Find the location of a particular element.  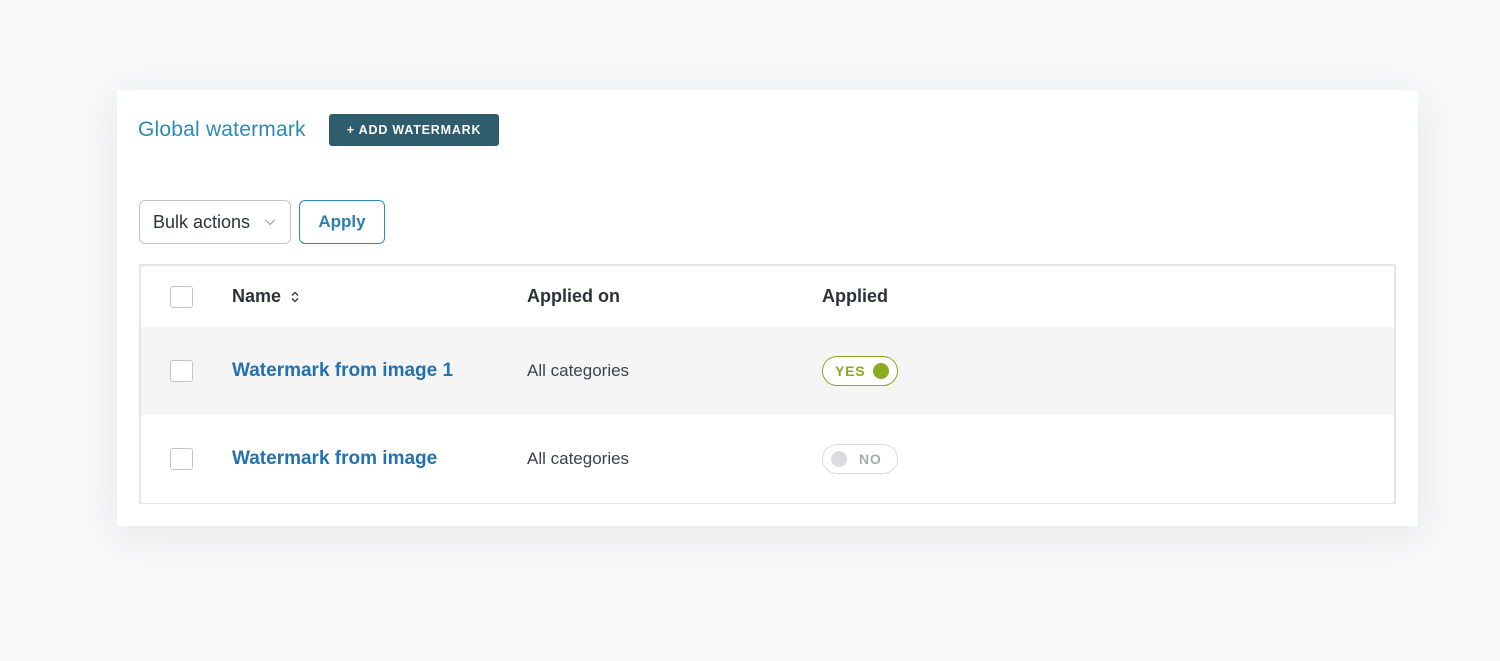

toggle-label: YES is located at coordinates (850, 371).